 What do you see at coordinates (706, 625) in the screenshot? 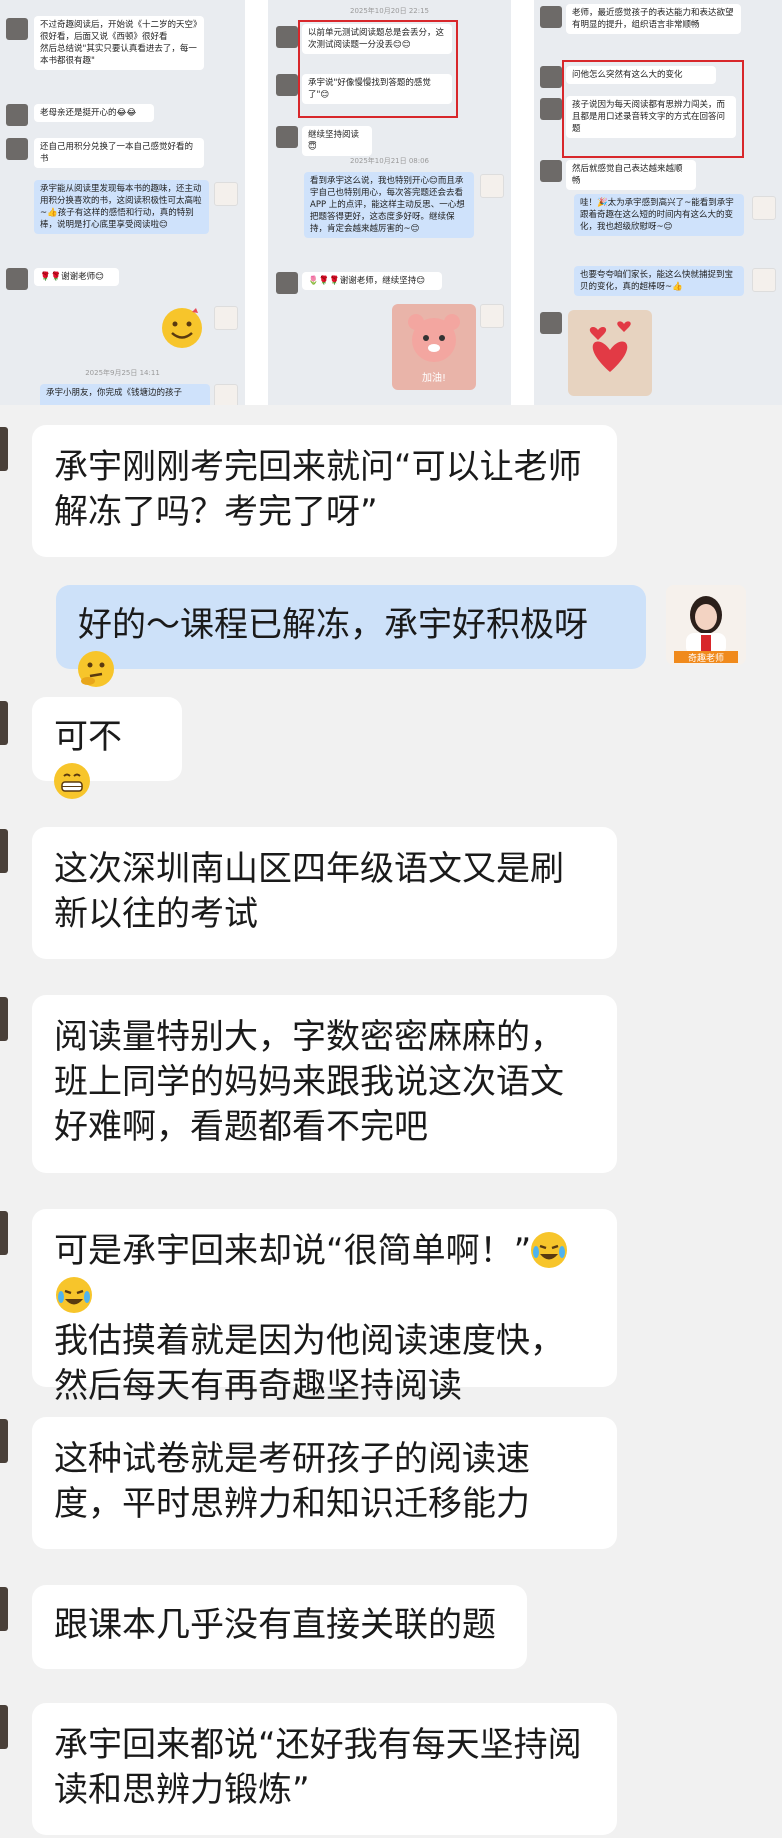
I see `teacher-avatar: 奇趣老师` at bounding box center [706, 625].